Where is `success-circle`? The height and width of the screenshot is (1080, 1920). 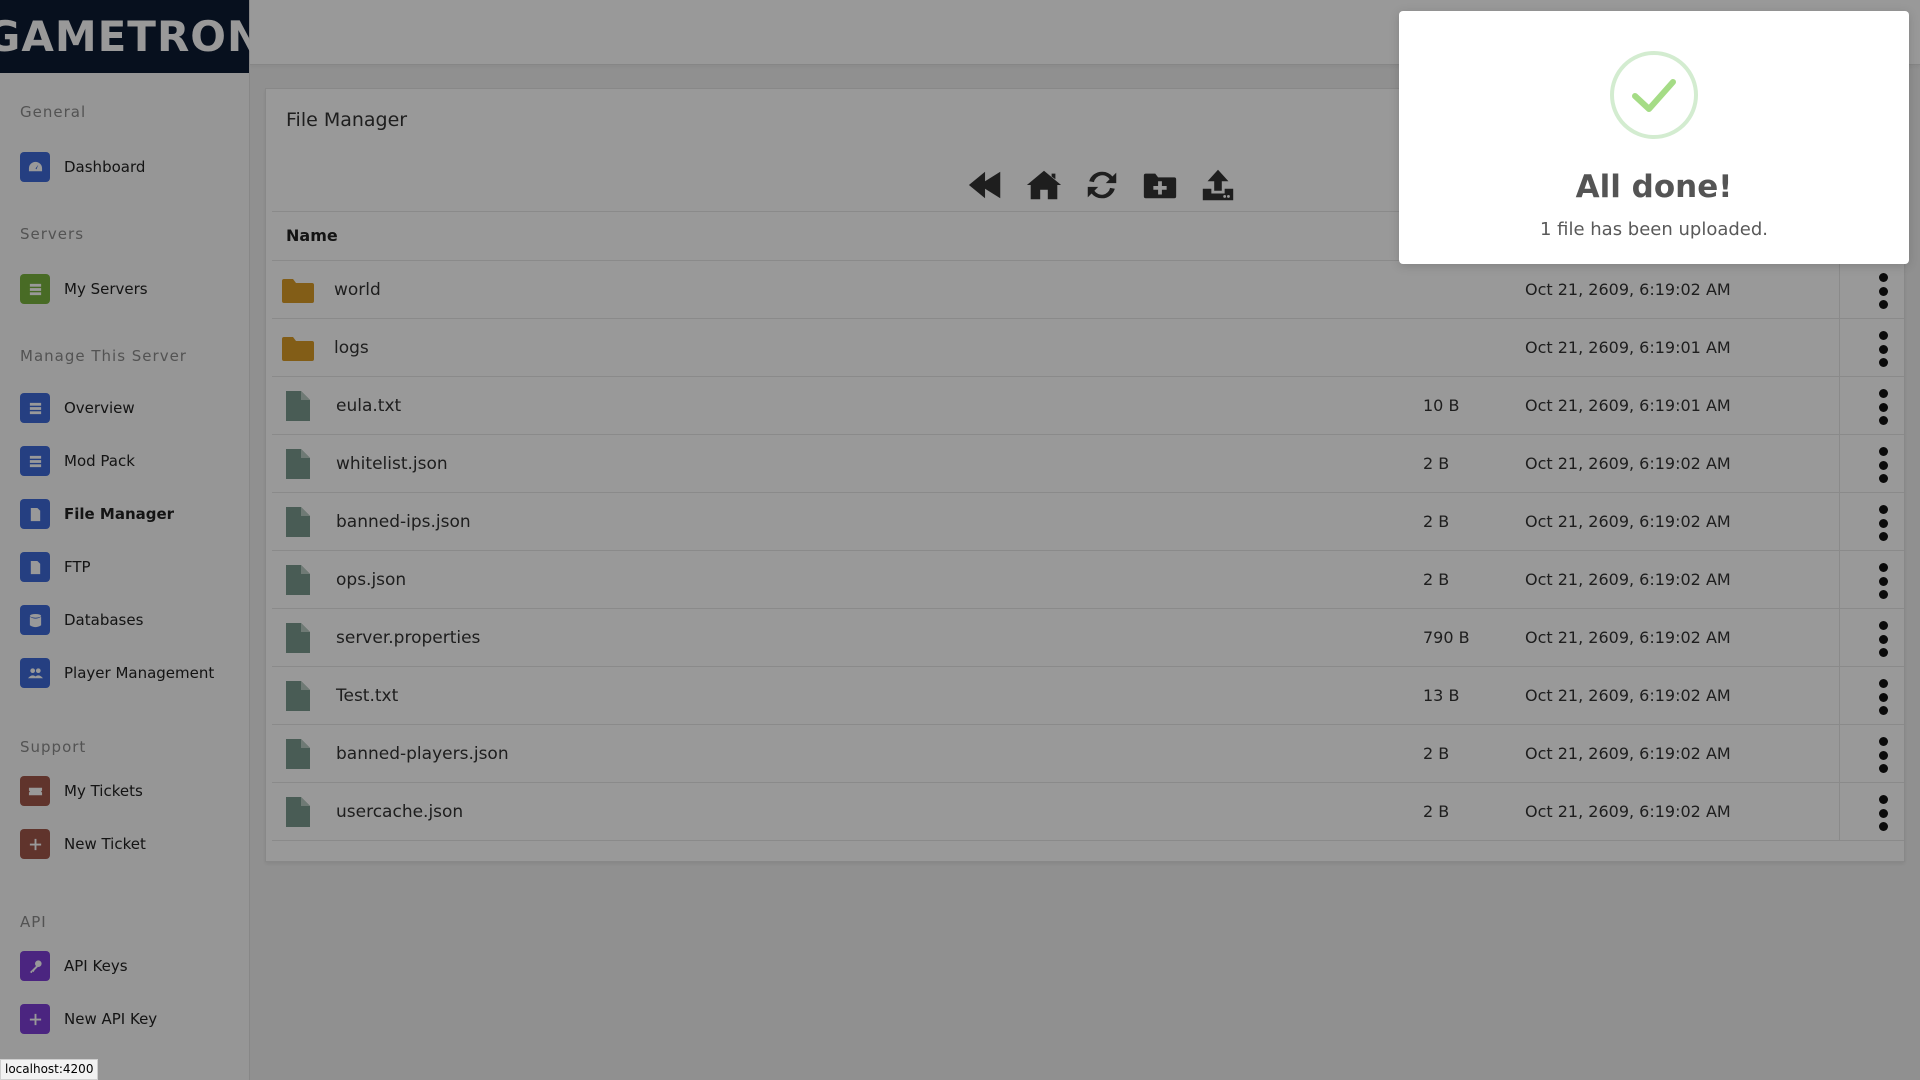
success-circle is located at coordinates (1654, 95).